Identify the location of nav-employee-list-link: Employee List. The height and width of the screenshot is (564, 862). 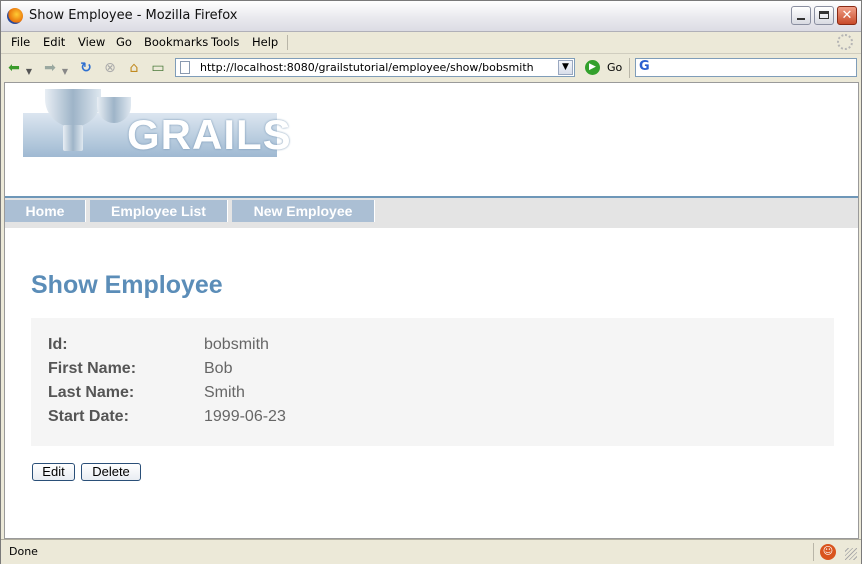
(159, 211).